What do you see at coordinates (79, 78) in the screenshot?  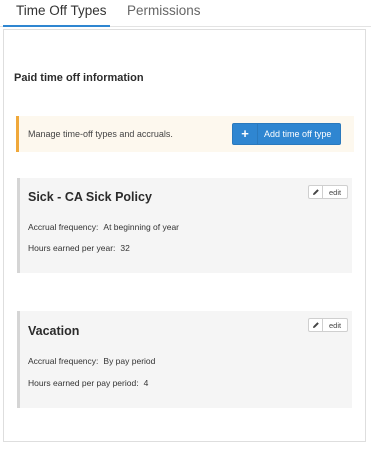 I see `page-title: Paid time off information` at bounding box center [79, 78].